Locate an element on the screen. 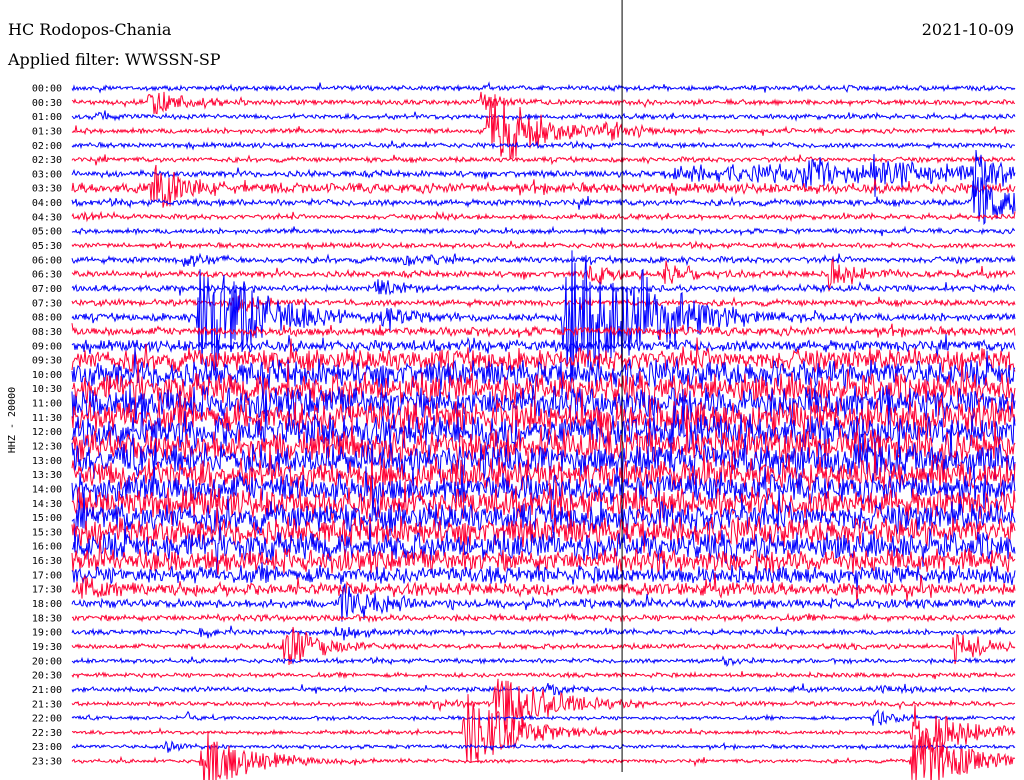  row-time-label: 17:00 is located at coordinates (47, 575).